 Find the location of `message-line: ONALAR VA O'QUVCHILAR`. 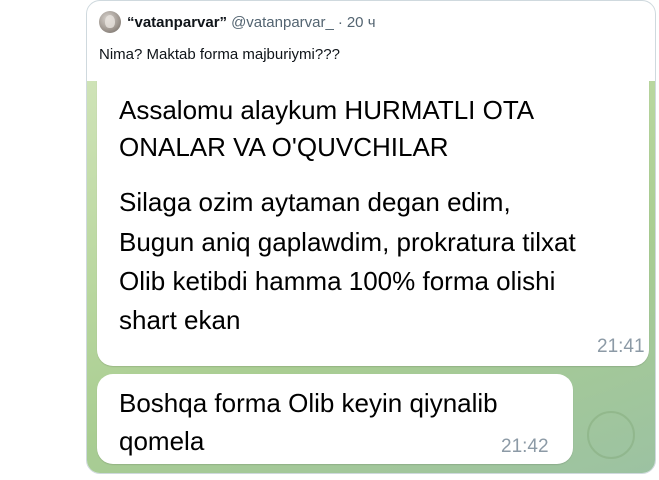

message-line: ONALAR VA O'QUVCHILAR is located at coordinates (284, 147).